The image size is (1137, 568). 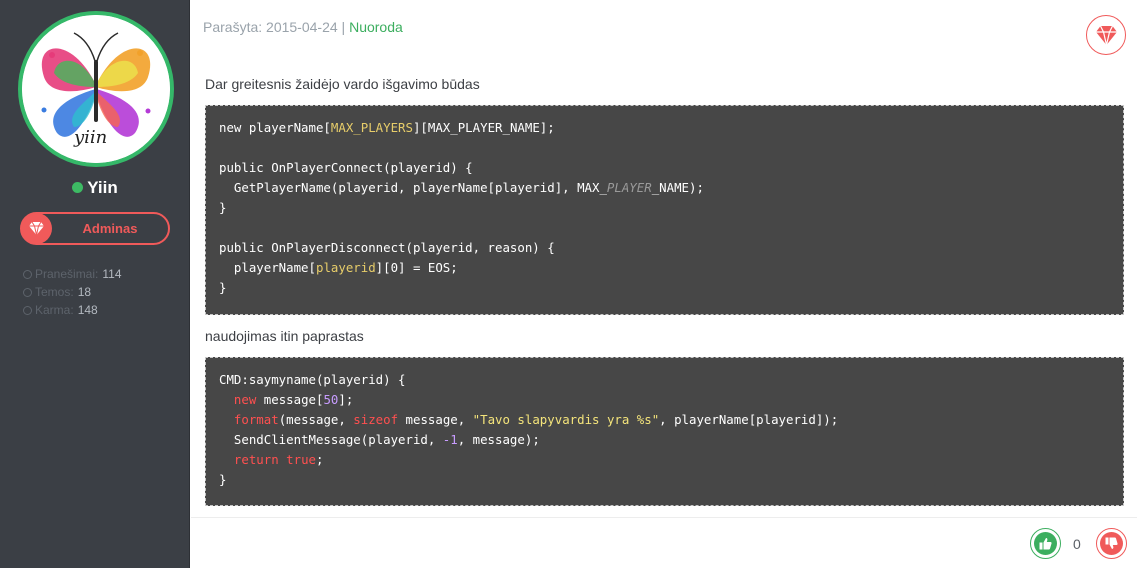 I want to click on code-token: public OnPlayerConnect(playerid) {, so click(x=346, y=167).